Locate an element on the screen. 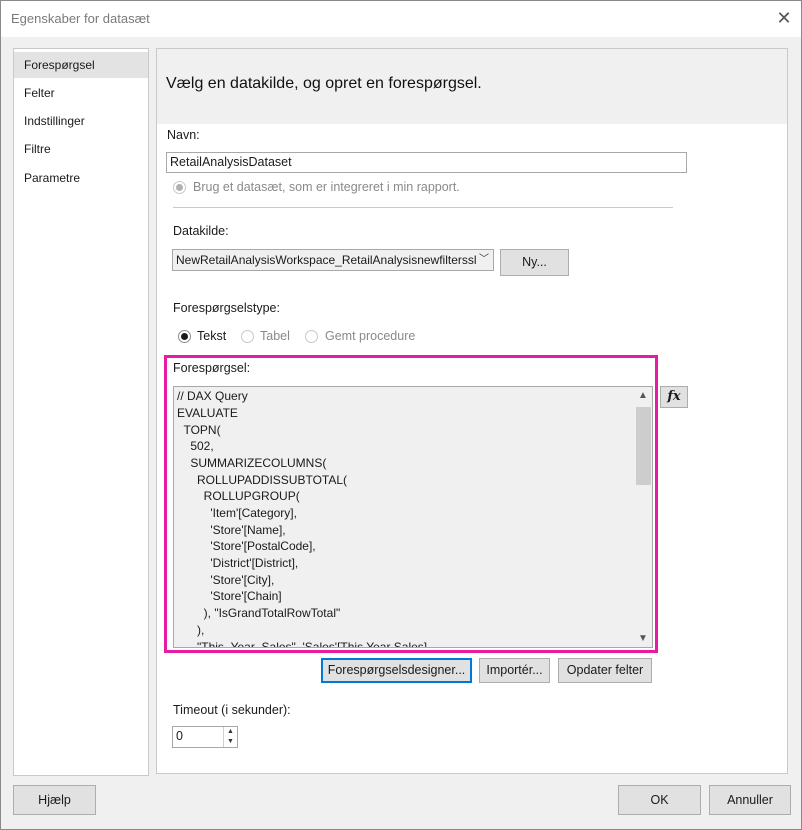 The height and width of the screenshot is (830, 802). ok-button: OK is located at coordinates (659, 800).